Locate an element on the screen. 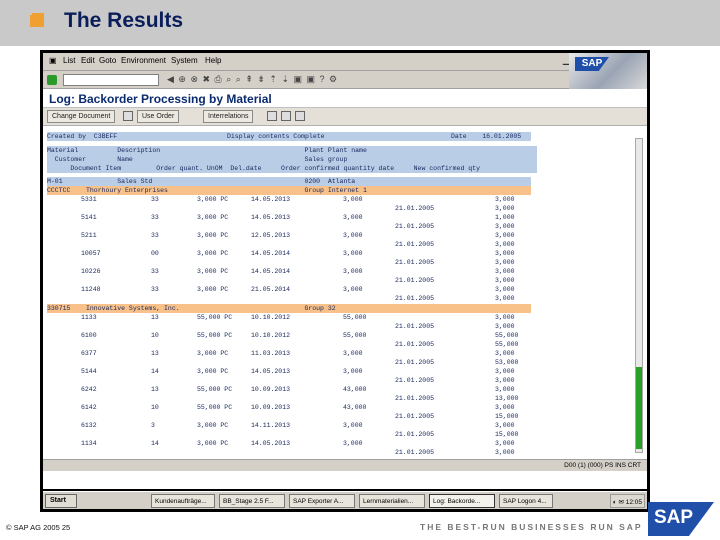 This screenshot has width=720, height=540. menu-environment: Environment is located at coordinates (143, 60).